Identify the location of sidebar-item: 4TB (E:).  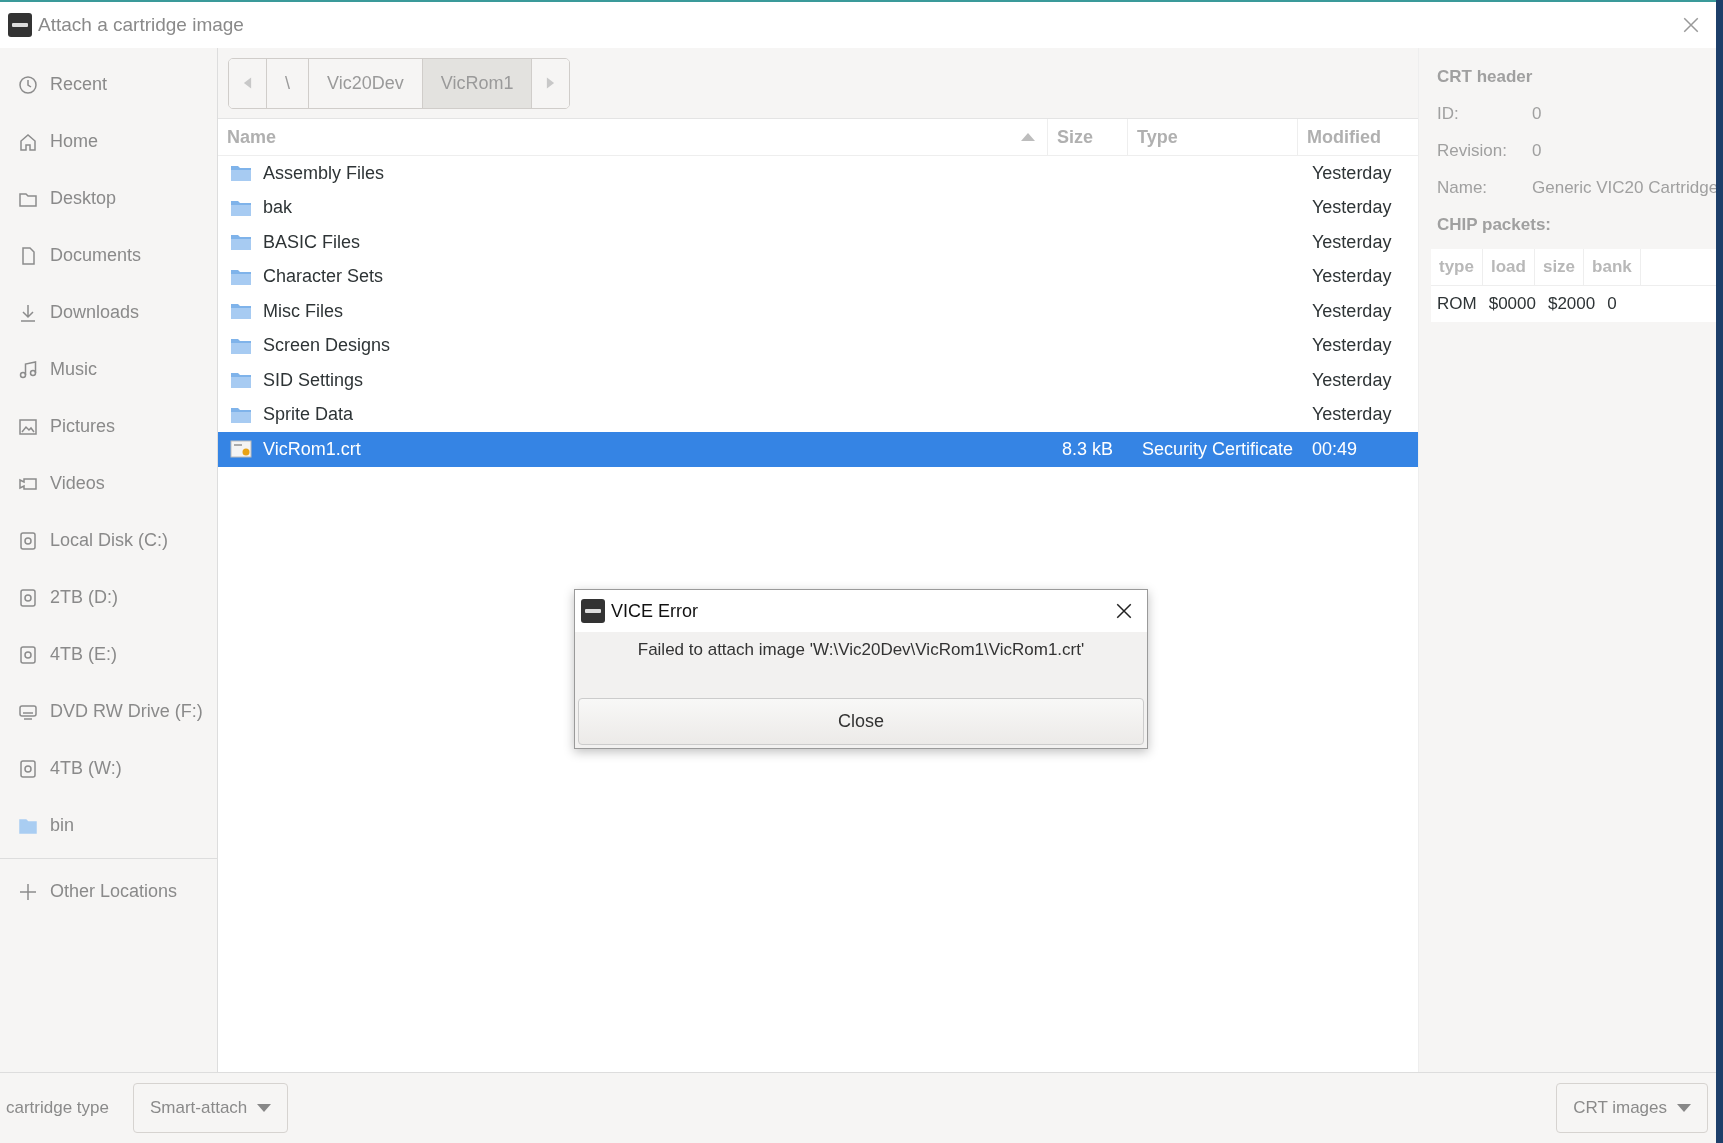
(108, 654).